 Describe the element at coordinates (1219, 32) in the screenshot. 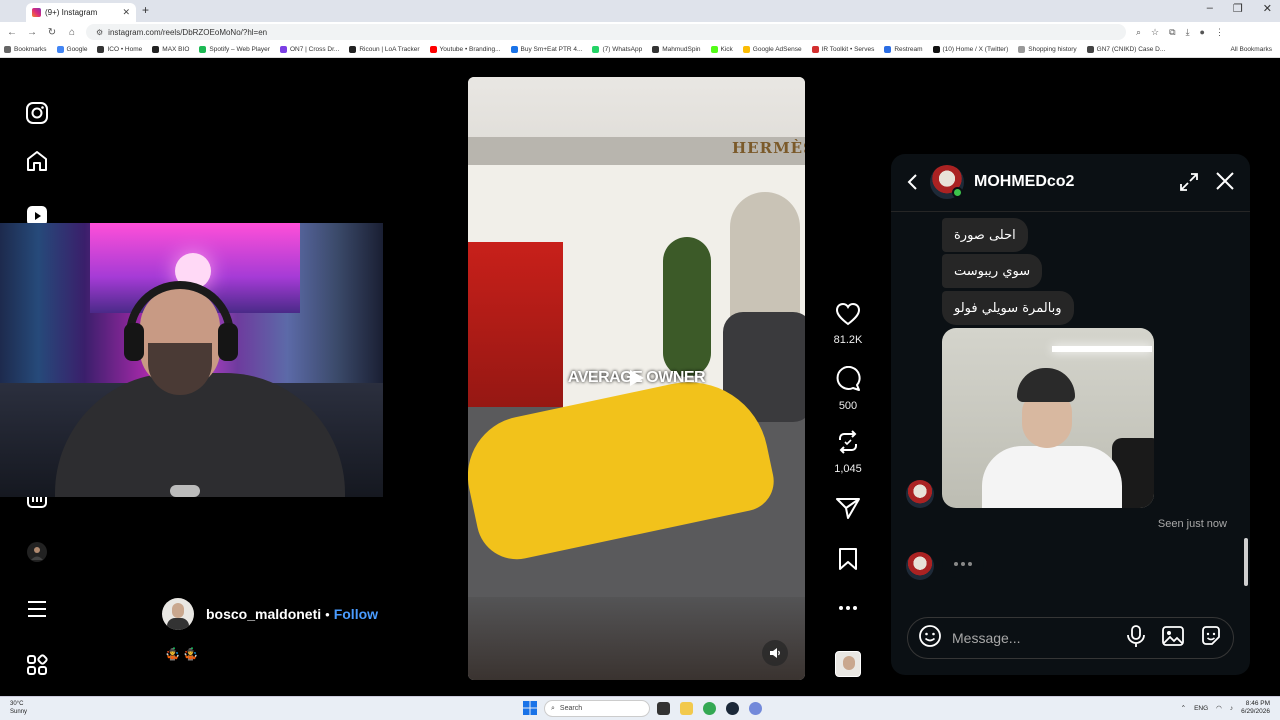

I see `menu-icon: ⋮` at that location.